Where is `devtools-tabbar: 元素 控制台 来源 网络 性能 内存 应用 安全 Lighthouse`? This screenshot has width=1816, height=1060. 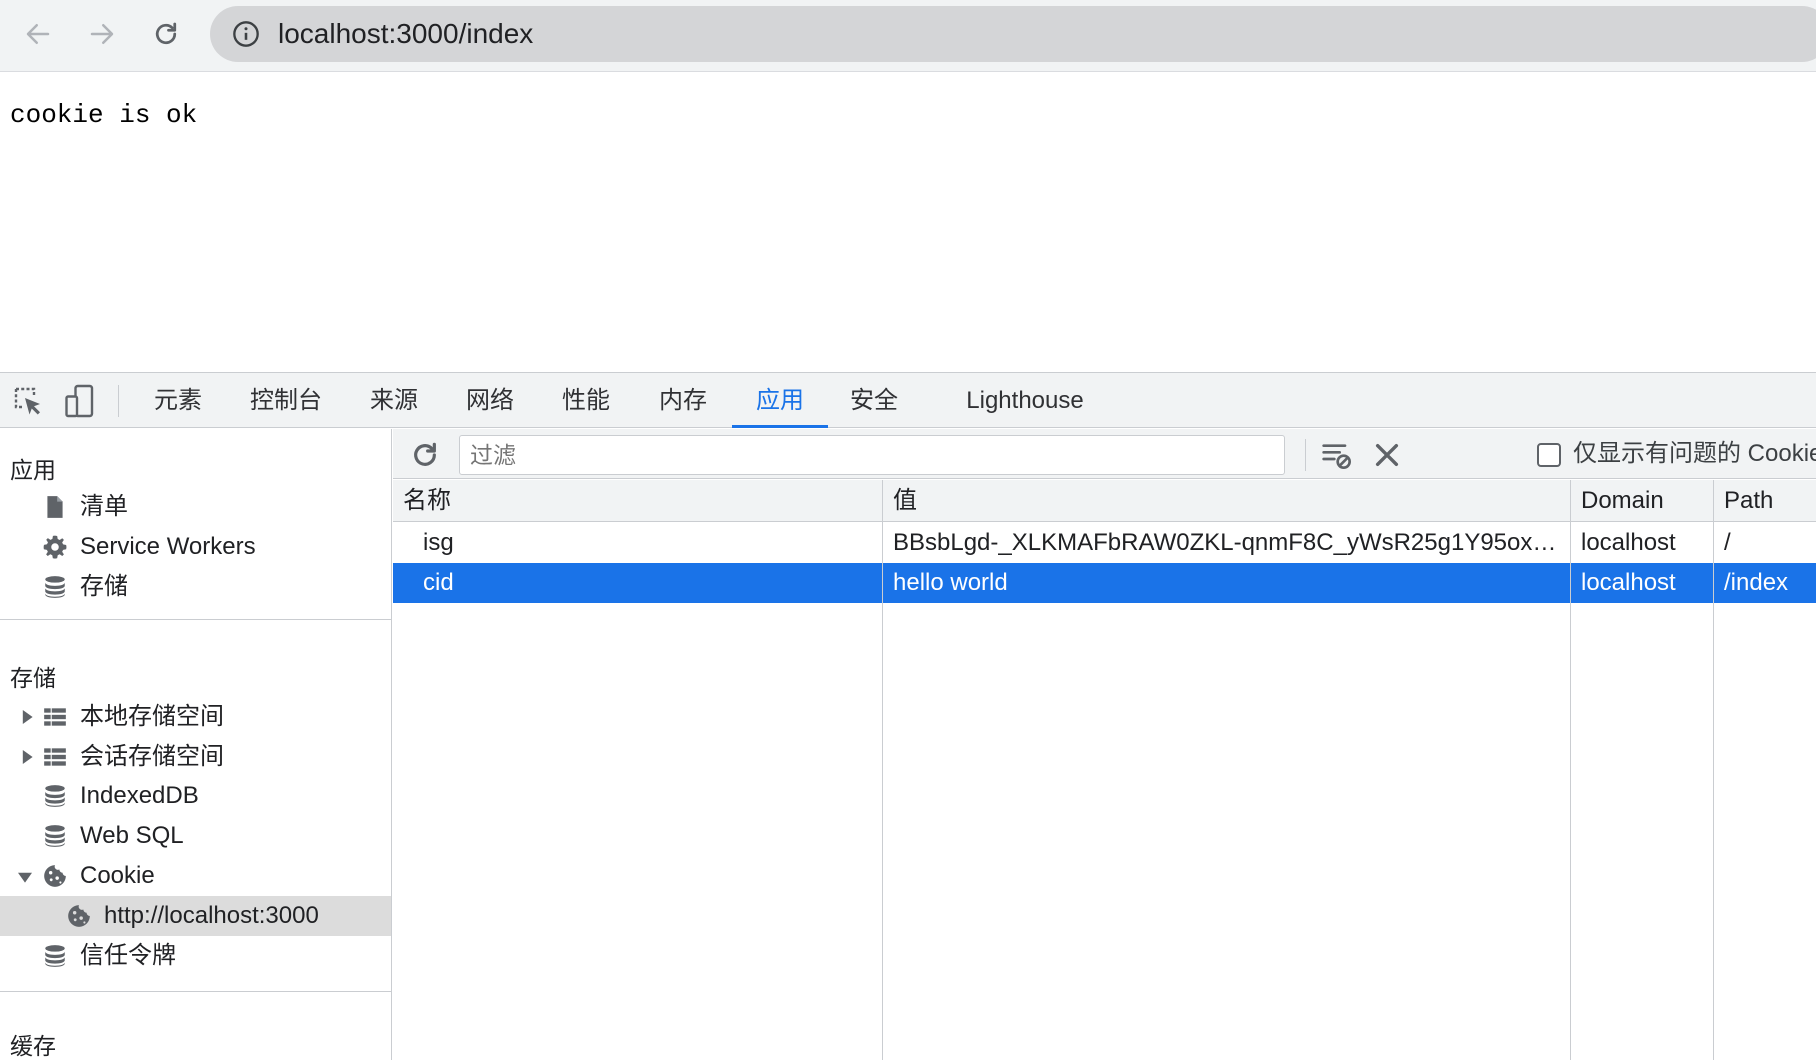 devtools-tabbar: 元素 控制台 来源 网络 性能 内存 应用 安全 Lighthouse is located at coordinates (908, 400).